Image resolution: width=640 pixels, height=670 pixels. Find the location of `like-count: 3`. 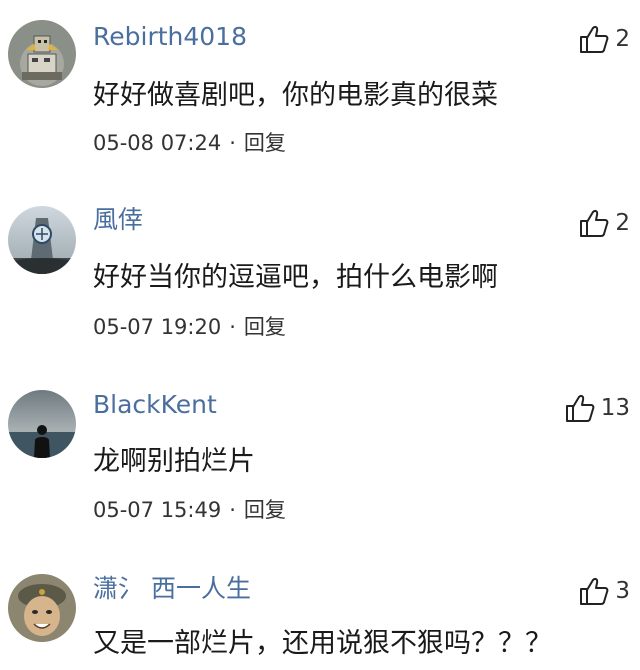

like-count: 3 is located at coordinates (622, 591).